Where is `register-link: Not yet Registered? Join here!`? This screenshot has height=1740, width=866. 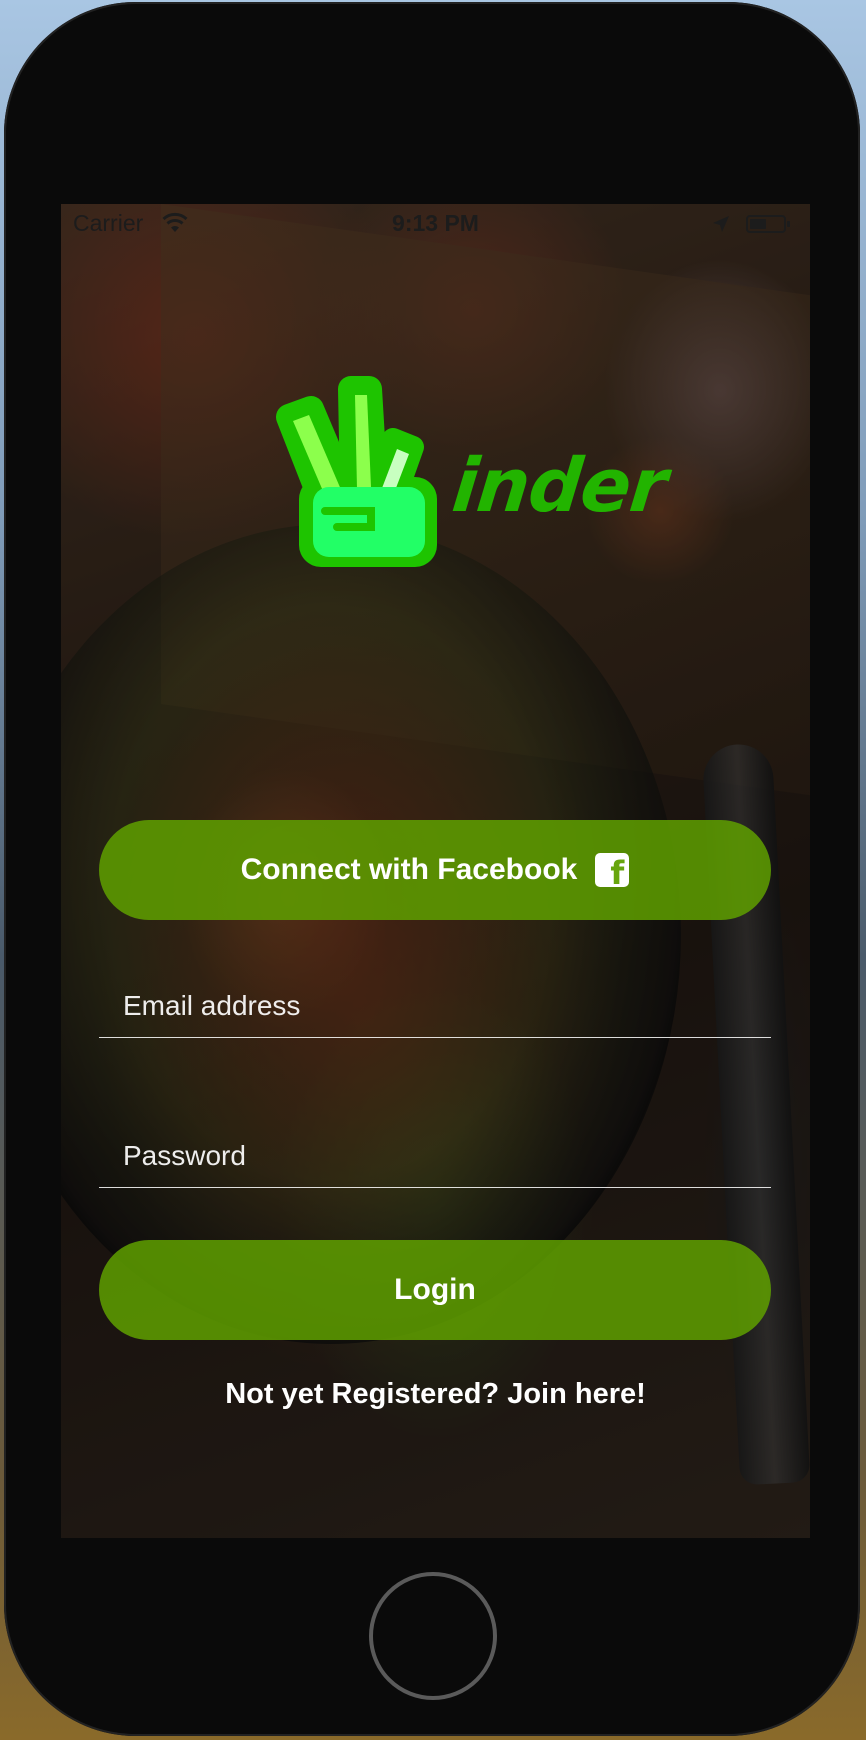 register-link: Not yet Registered? Join here! is located at coordinates (435, 1394).